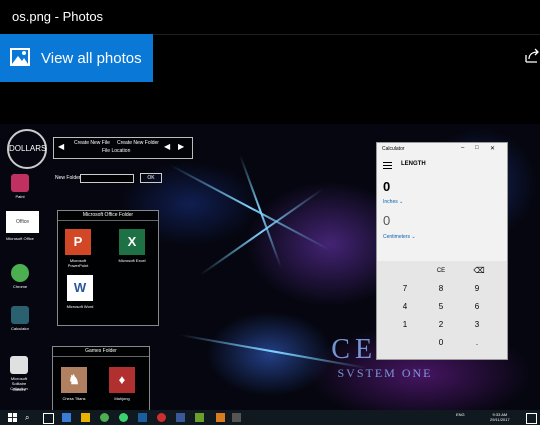 This screenshot has width=540, height=425. I want to click on dollars-logo: DOLLARS, so click(27, 149).